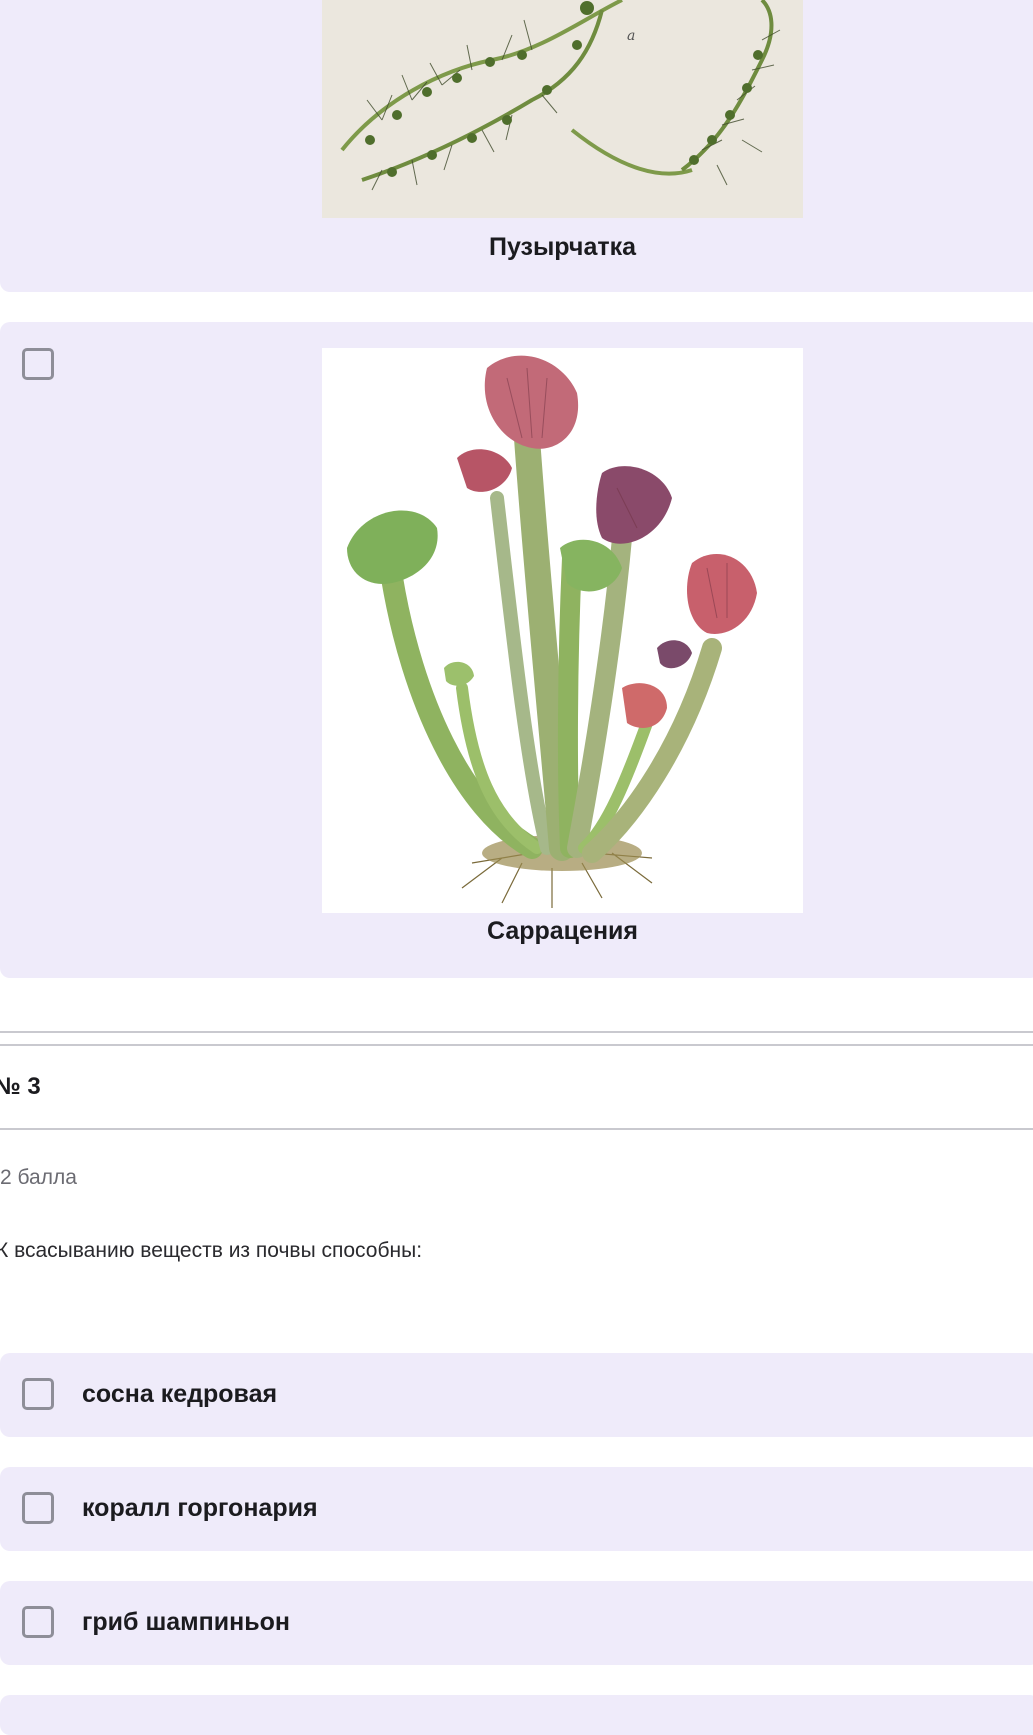 Image resolution: width=1033 pixels, height=1735 pixels. What do you see at coordinates (516, 1129) in the screenshot?
I see `question-divider` at bounding box center [516, 1129].